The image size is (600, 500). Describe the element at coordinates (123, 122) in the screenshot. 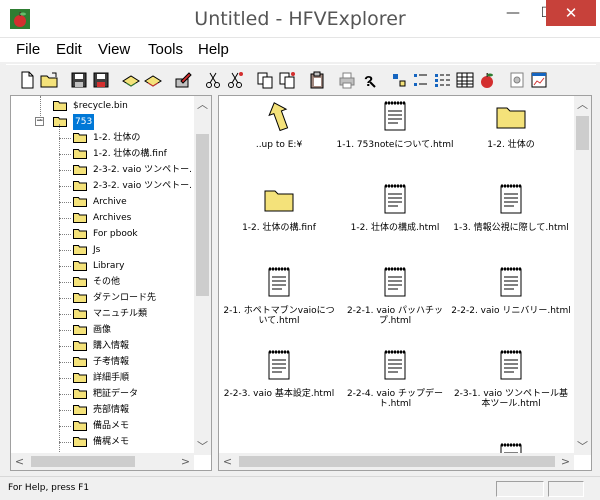

I see `tree-item: 753` at that location.